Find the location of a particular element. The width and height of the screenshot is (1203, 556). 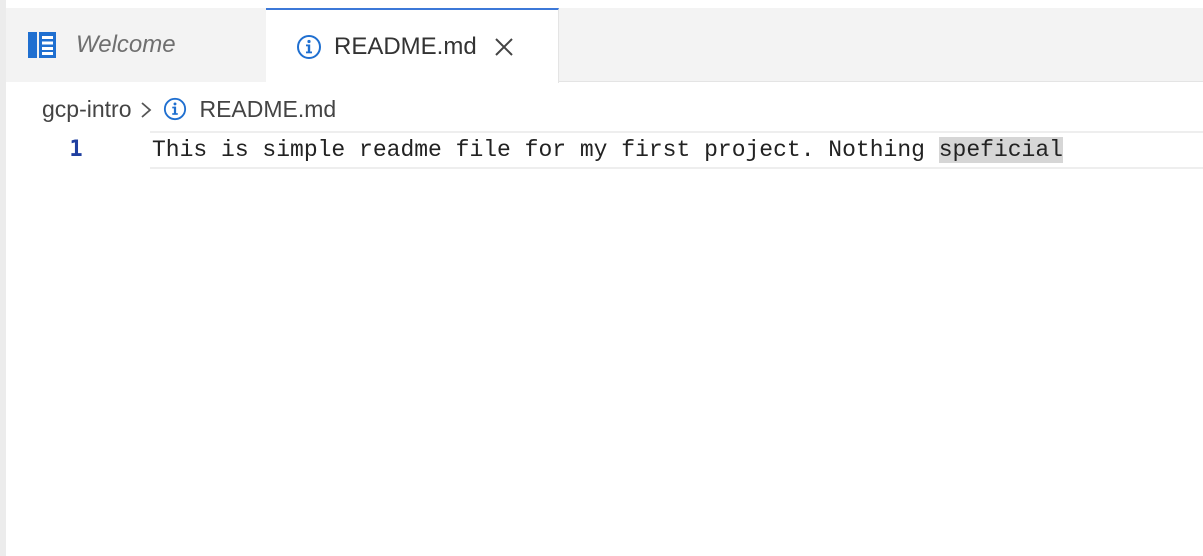

tab-welcome-label: Welcome is located at coordinates (126, 44).